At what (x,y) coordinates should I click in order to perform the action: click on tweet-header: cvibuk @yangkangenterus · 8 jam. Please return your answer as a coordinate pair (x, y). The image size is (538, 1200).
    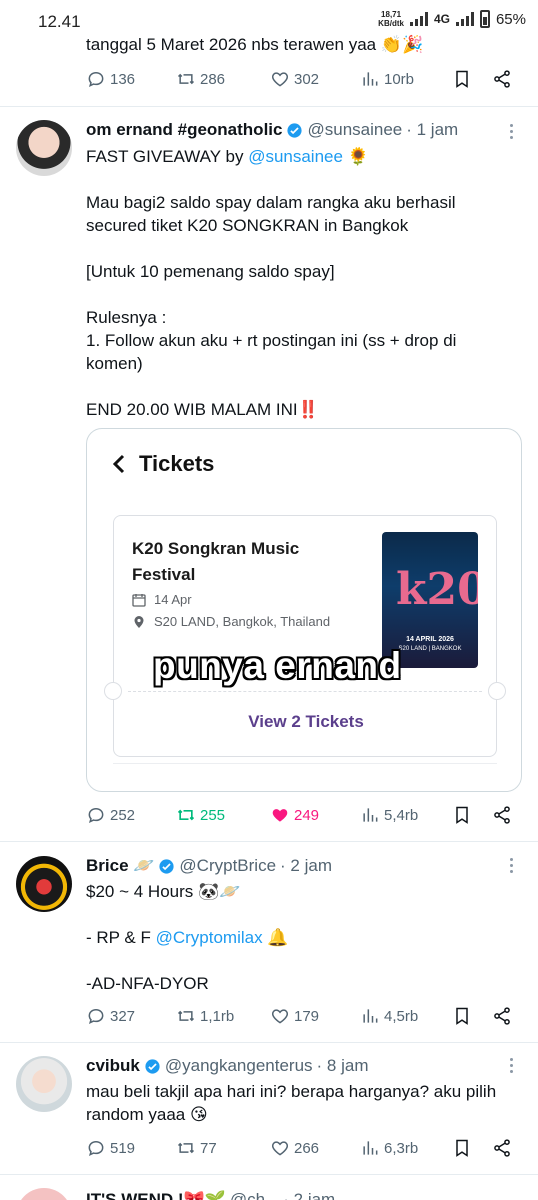
    Looking at the image, I should click on (227, 1066).